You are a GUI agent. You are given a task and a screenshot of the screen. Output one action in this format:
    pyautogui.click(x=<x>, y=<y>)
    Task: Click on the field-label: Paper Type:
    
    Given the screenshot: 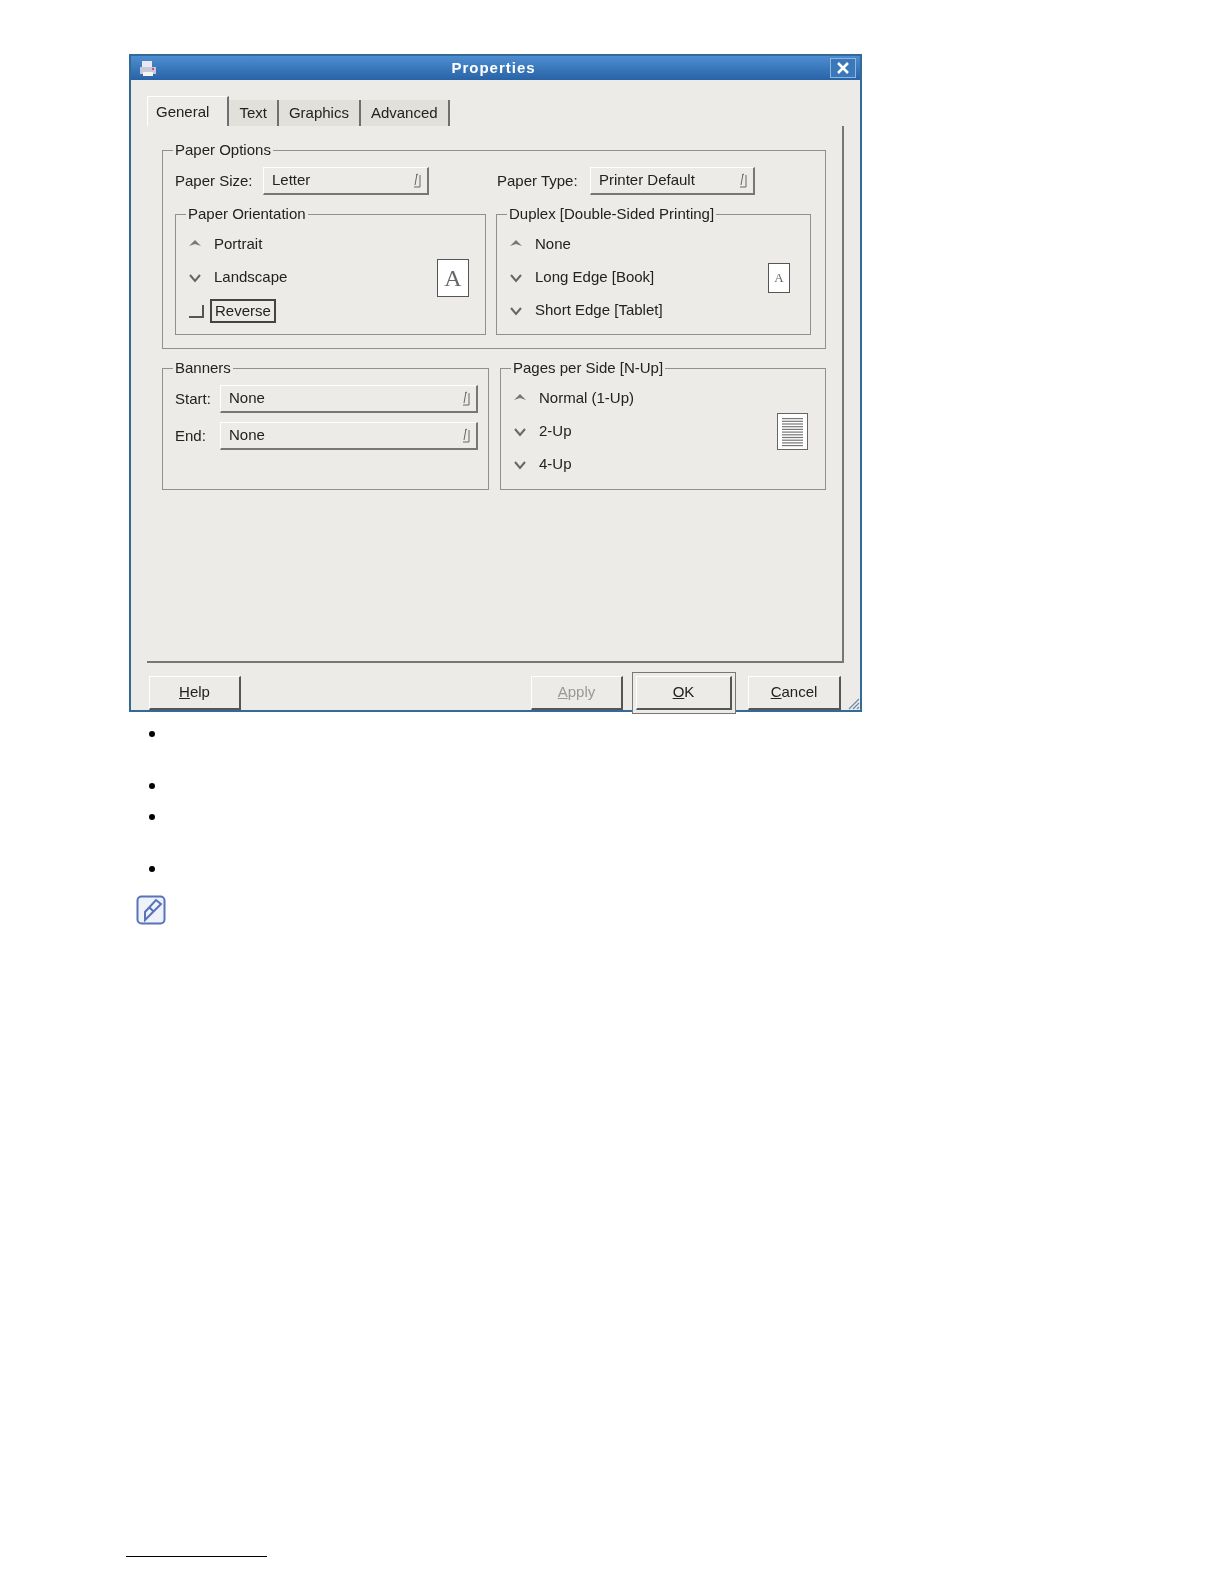 What is the action you would take?
    pyautogui.click(x=538, y=180)
    